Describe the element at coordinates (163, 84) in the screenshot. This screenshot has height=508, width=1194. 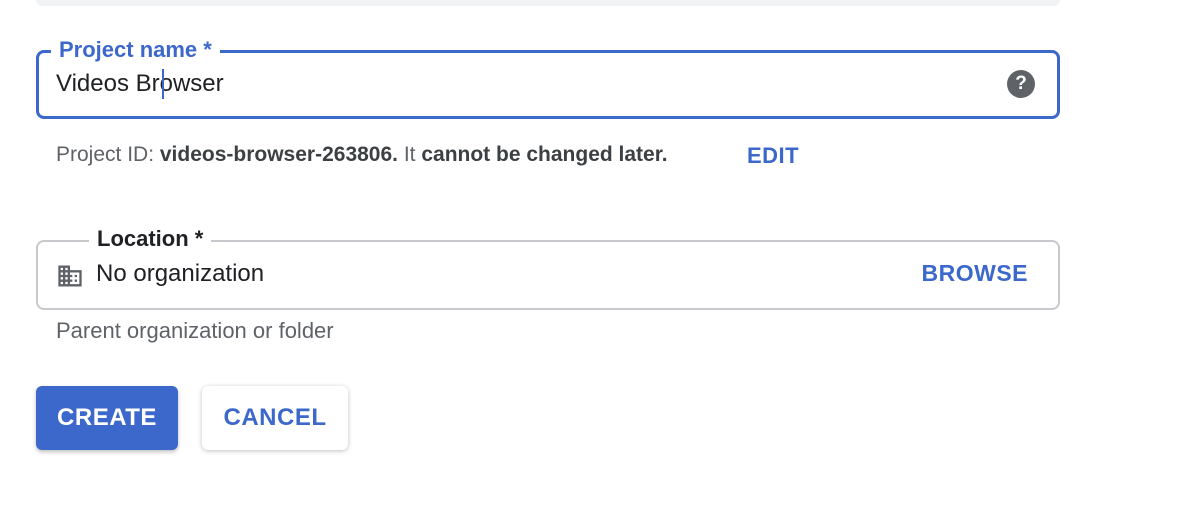
I see `text-caret` at that location.